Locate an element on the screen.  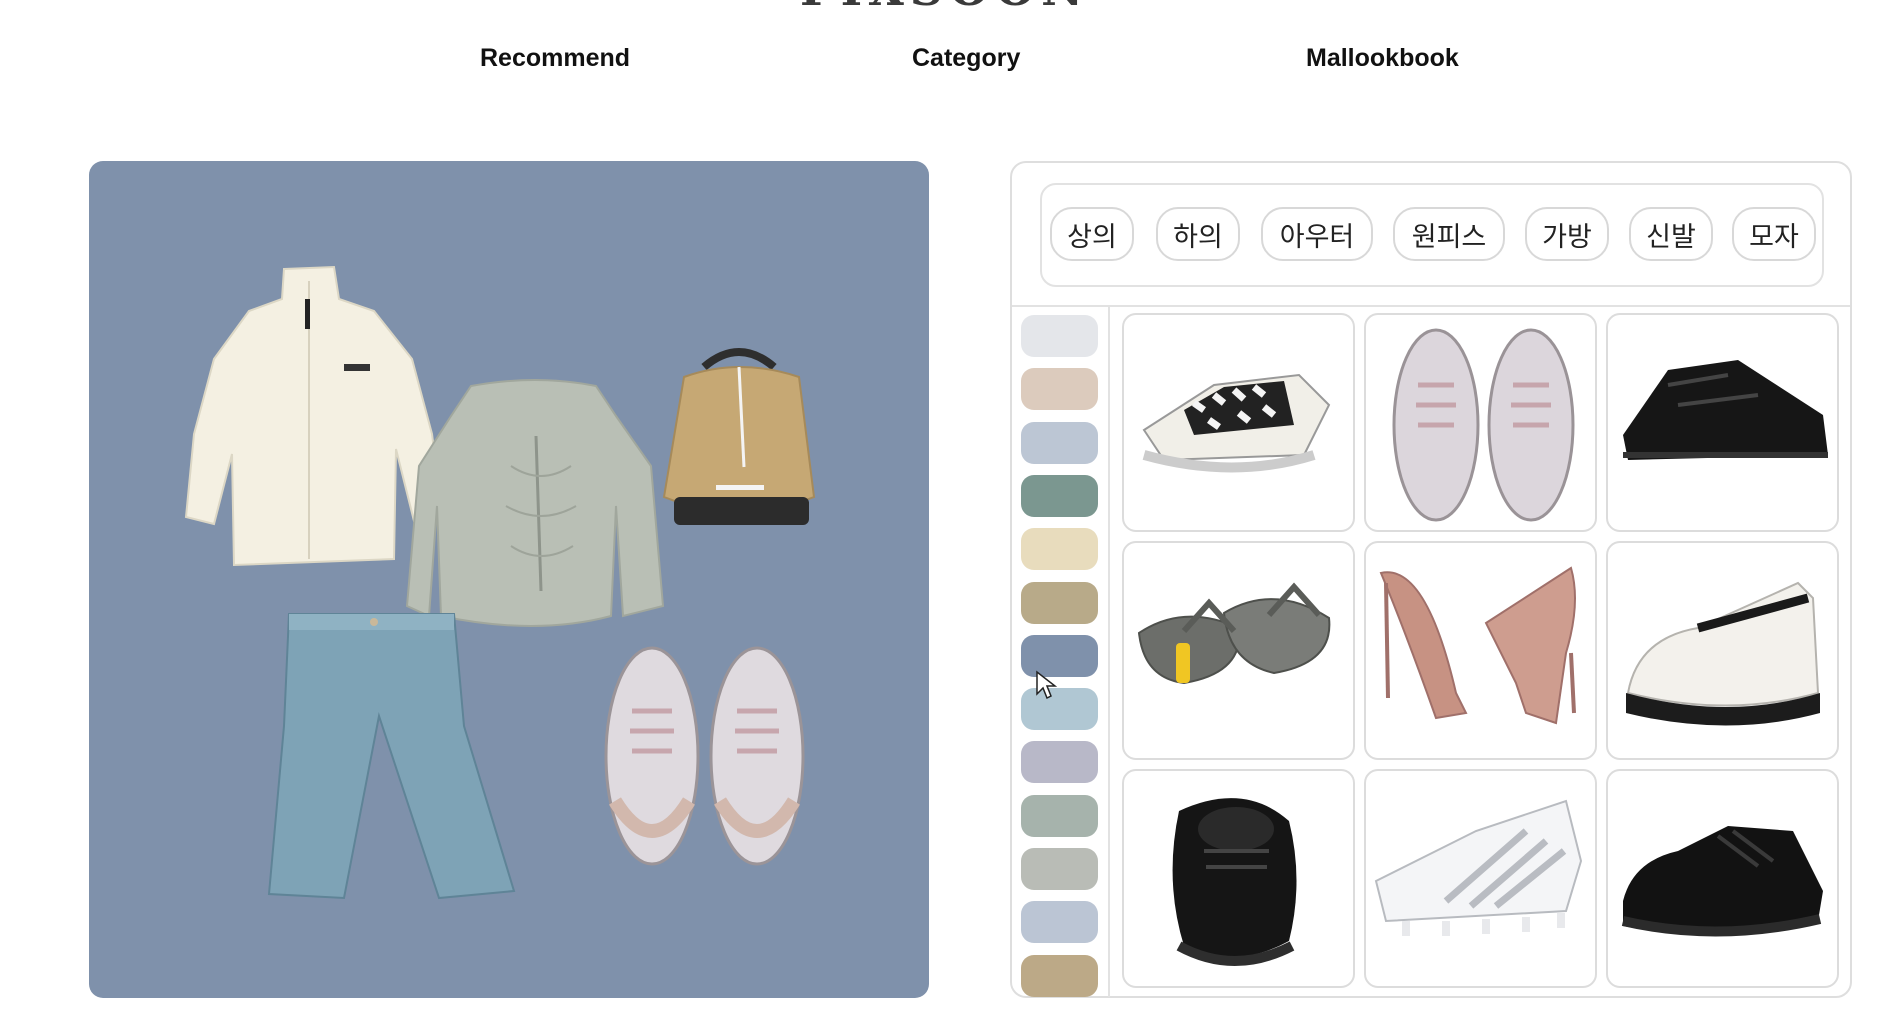
nav-recommend: Recommend is located at coordinates (555, 58).